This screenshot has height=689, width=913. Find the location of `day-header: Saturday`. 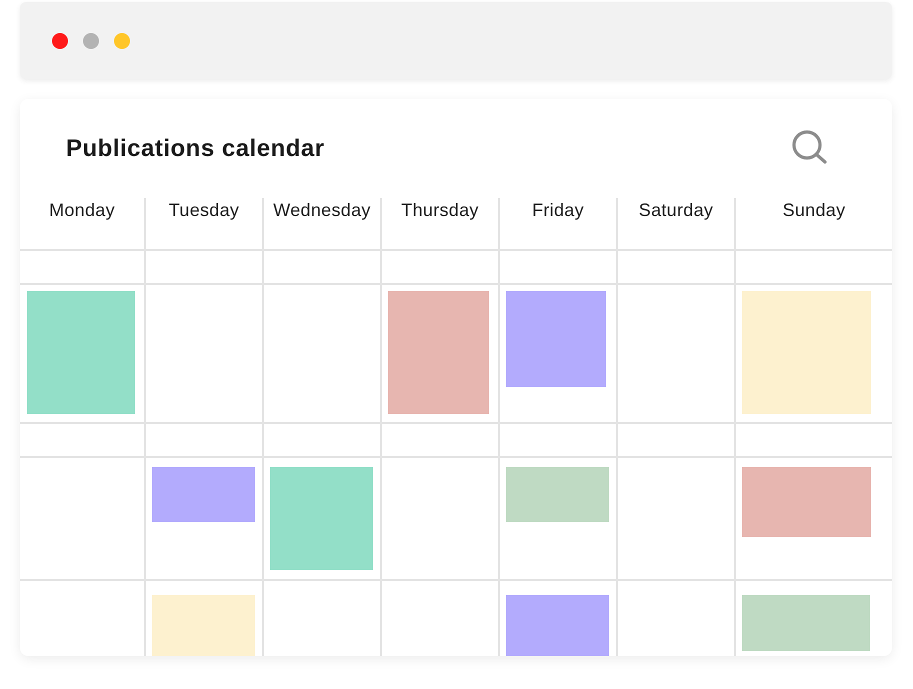

day-header: Saturday is located at coordinates (676, 210).